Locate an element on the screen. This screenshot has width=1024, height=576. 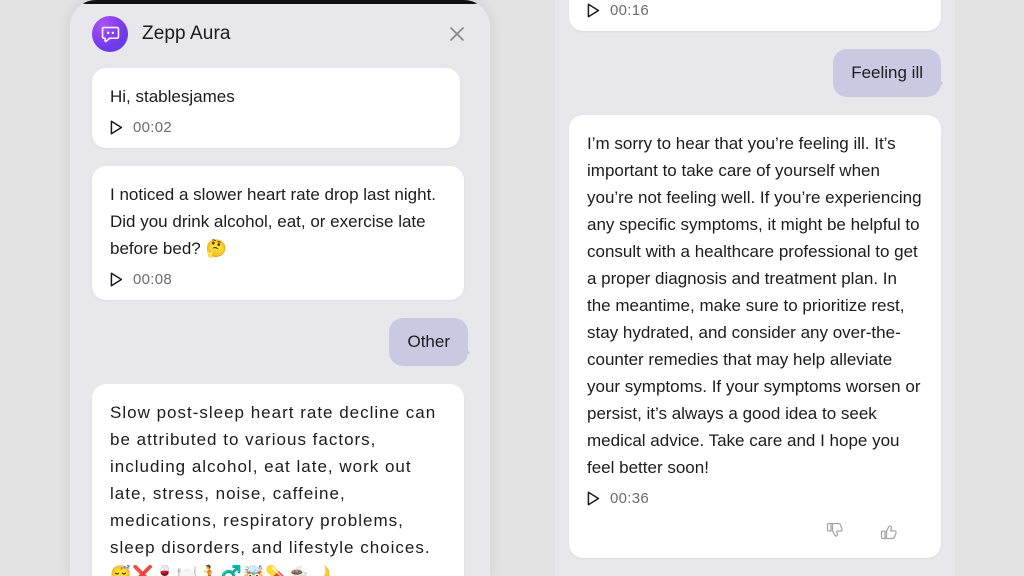
bot-message-bubble: Hi, stablesjames 00:02 is located at coordinates (276, 108).